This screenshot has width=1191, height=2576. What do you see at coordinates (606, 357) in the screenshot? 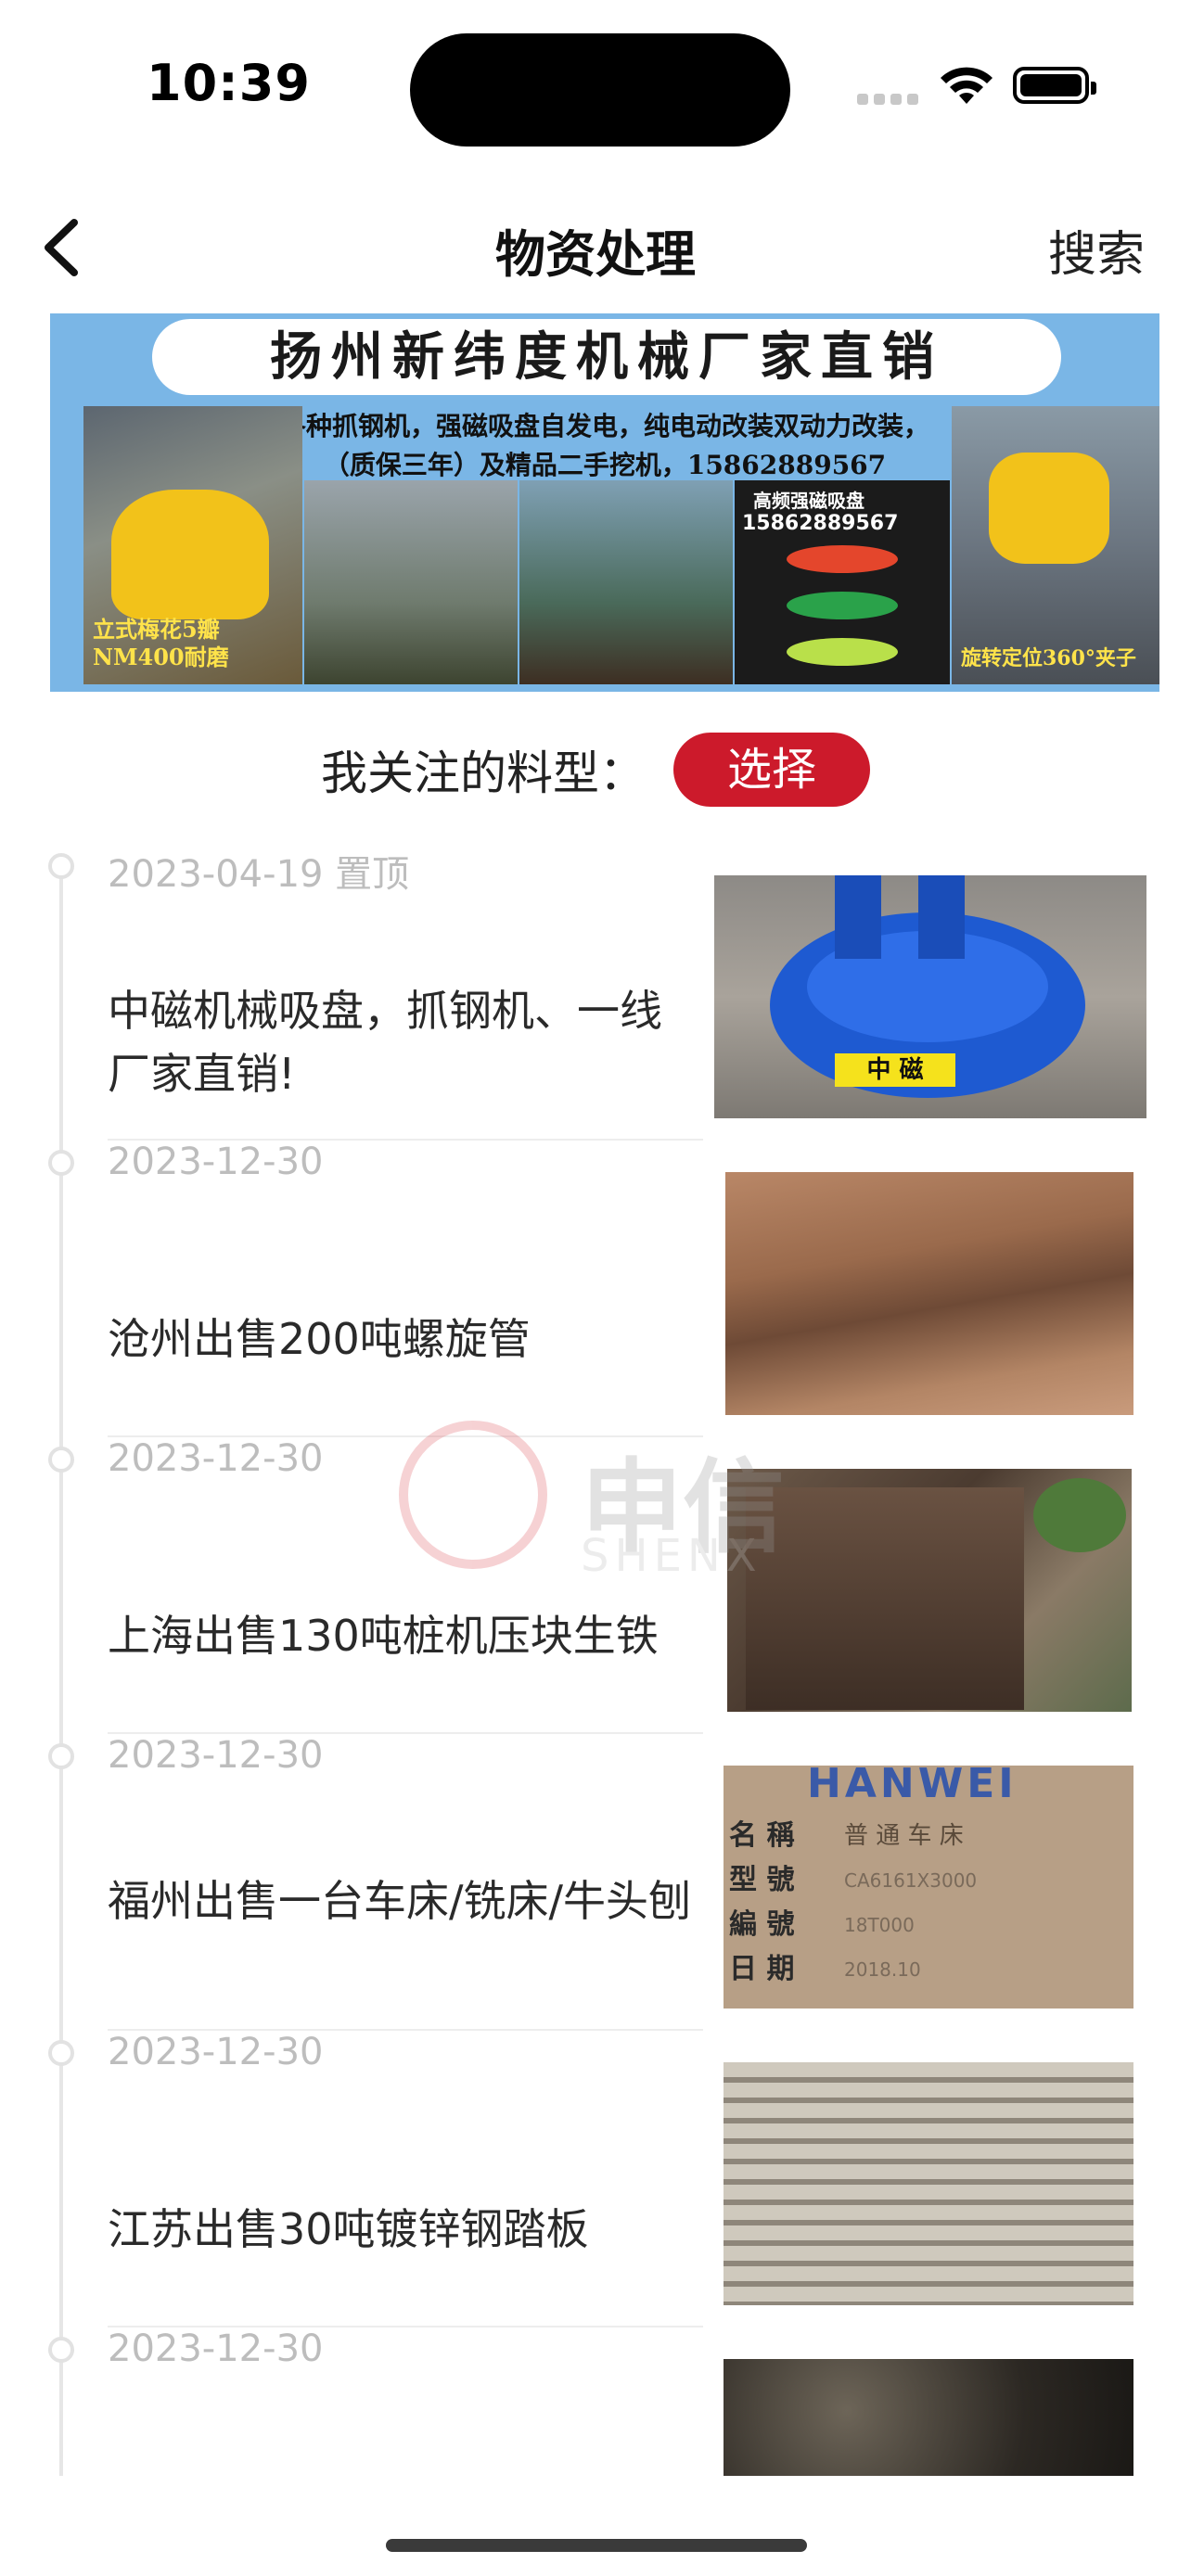
I see `banner-headline: 扬州新纬度机械厂家直销` at bounding box center [606, 357].